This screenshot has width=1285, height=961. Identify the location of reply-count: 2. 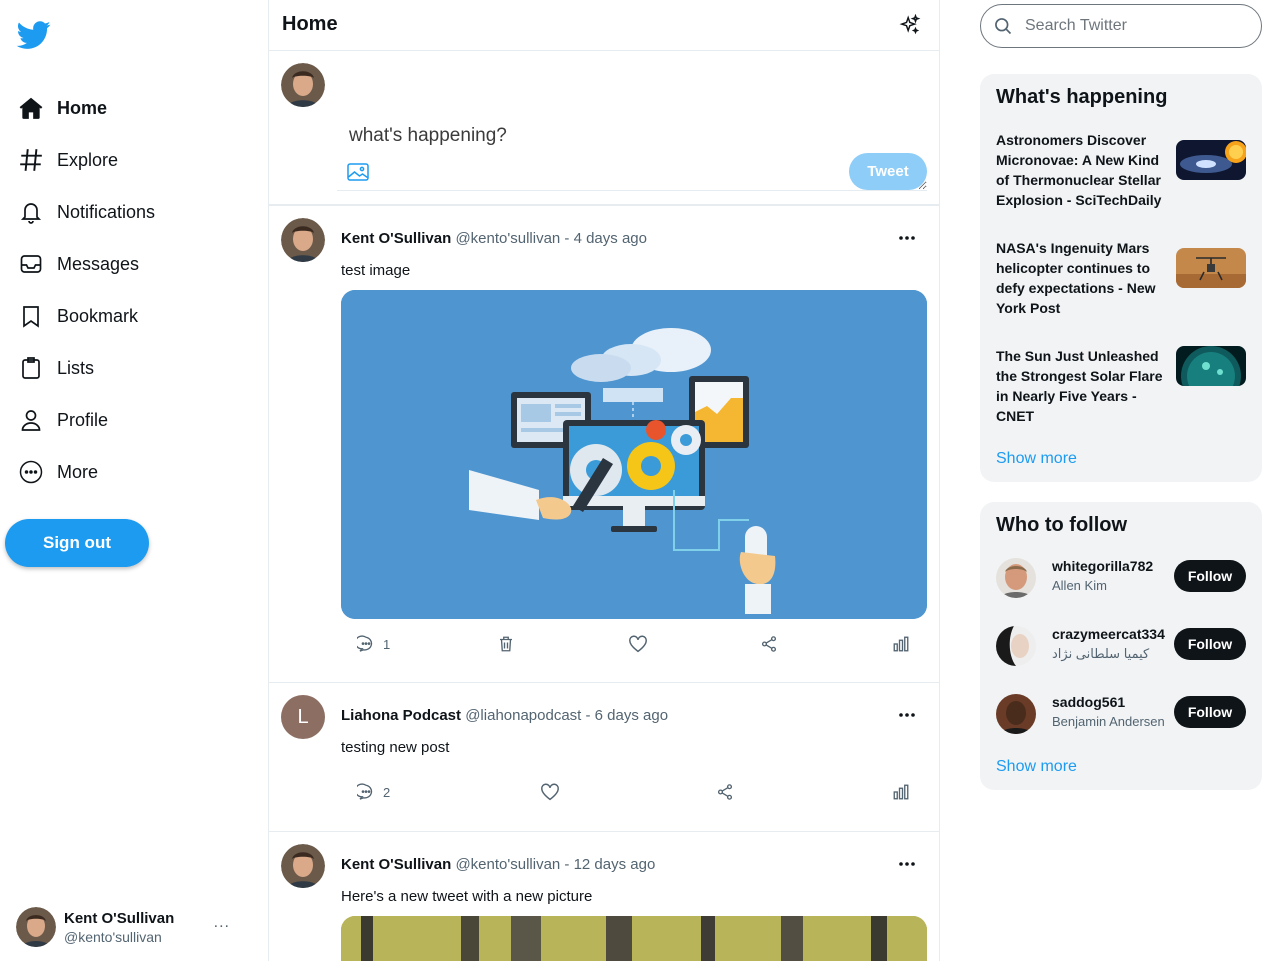
(387, 792).